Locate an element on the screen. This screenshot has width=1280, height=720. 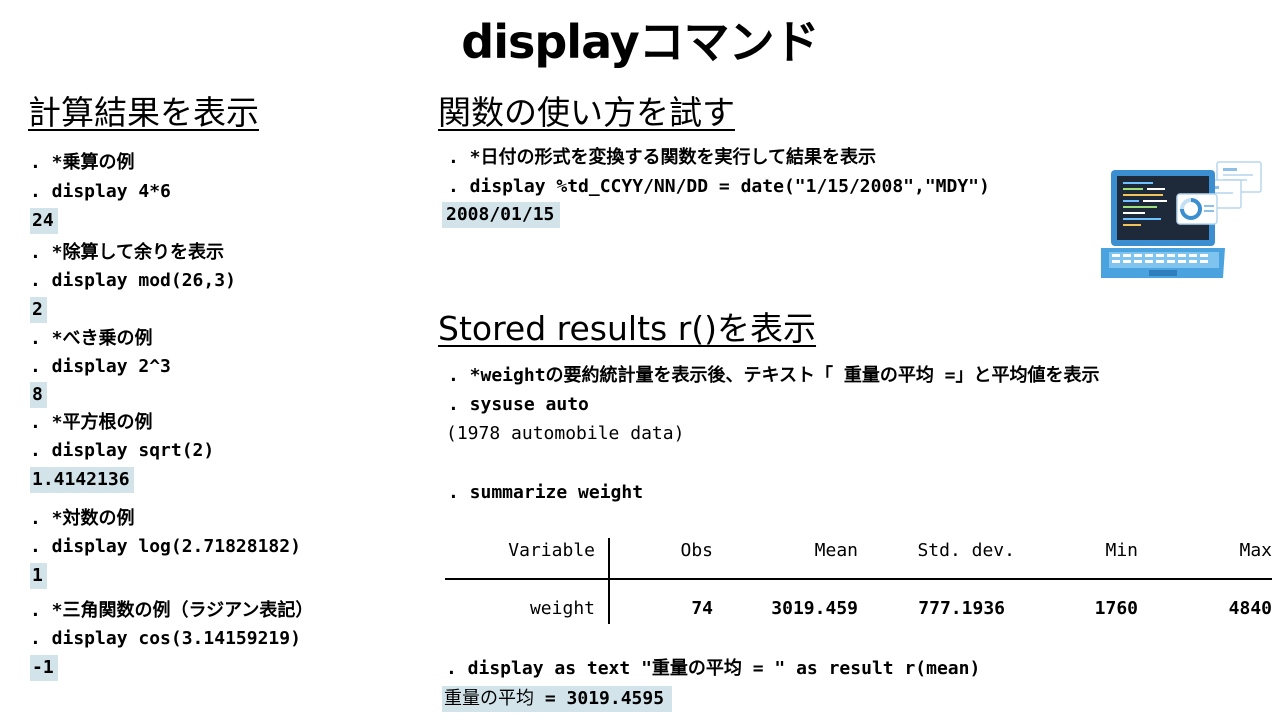
table-cell: 777.1936 is located at coordinates (961, 608).